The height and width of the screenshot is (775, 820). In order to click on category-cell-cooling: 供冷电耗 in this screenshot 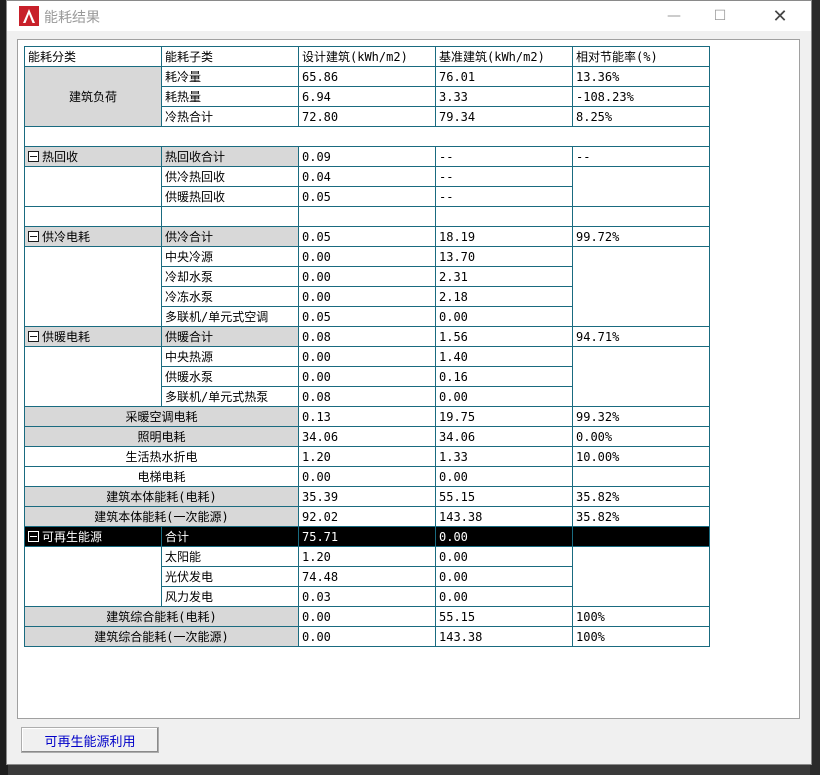, I will do `click(93, 236)`.